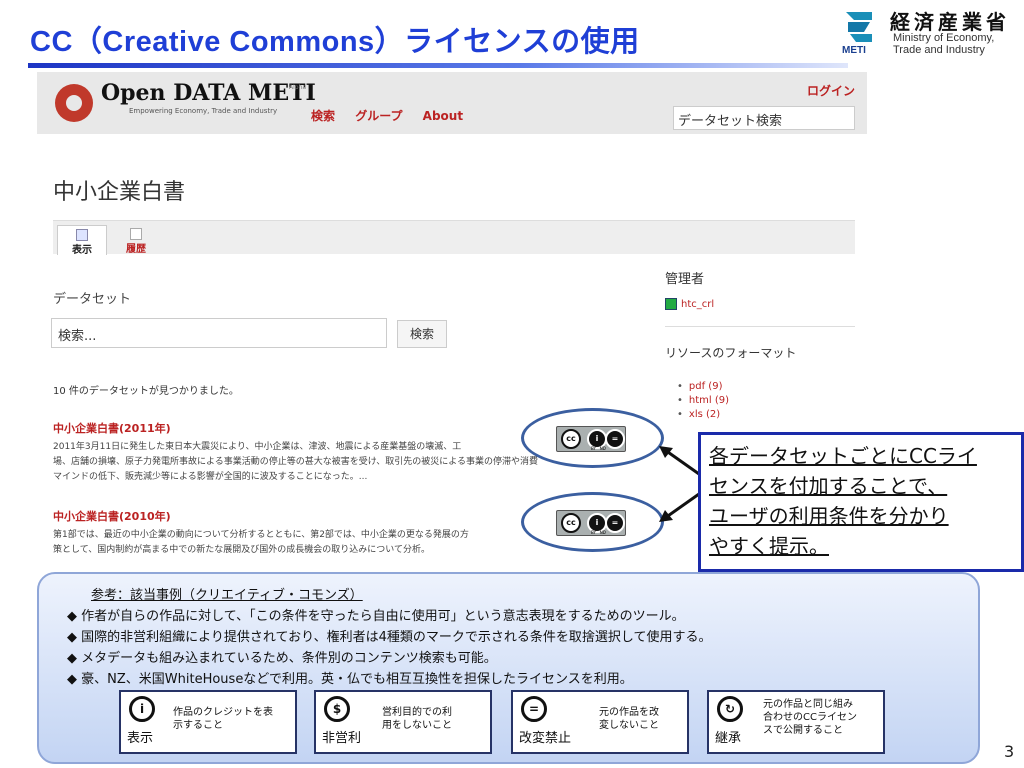  Describe the element at coordinates (227, 595) in the screenshot. I see `reference-title: 参考：該当事例（クリエイティブ・コモンズ）` at that location.